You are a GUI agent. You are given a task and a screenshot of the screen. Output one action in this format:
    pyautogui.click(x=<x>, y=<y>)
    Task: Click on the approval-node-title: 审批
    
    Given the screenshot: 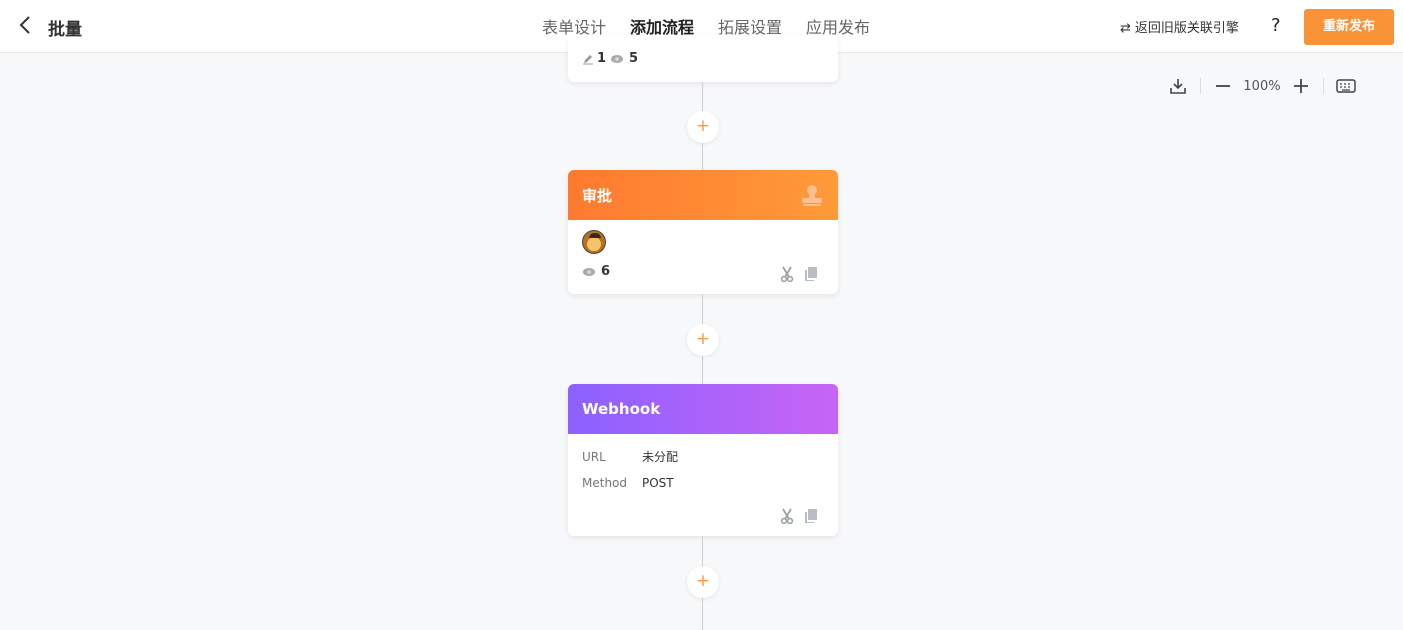 What is the action you would take?
    pyautogui.click(x=597, y=195)
    